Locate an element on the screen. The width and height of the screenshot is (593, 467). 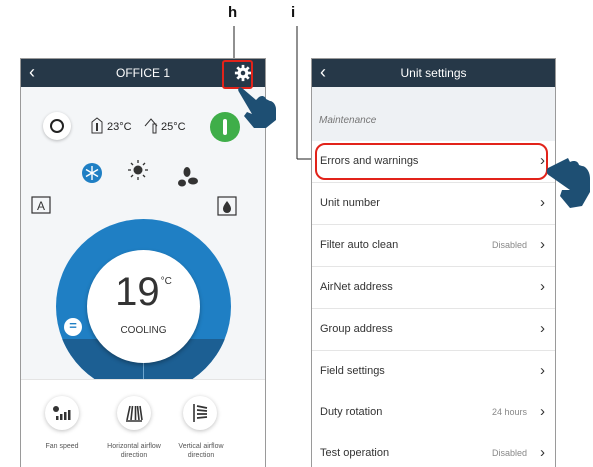
indoor-thermometer-icon is located at coordinates (97, 125).